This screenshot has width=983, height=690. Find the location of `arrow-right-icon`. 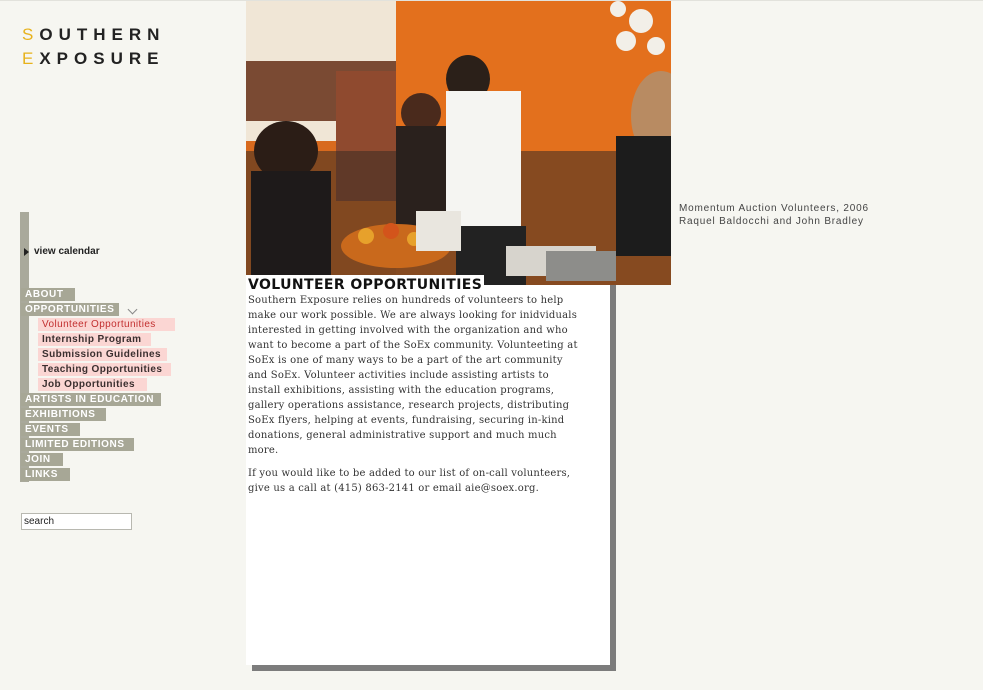

arrow-right-icon is located at coordinates (26, 251).